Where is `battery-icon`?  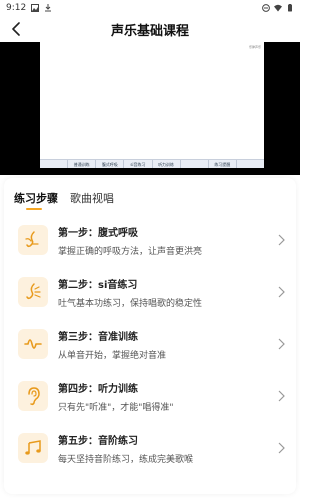
battery-icon is located at coordinates (290, 8).